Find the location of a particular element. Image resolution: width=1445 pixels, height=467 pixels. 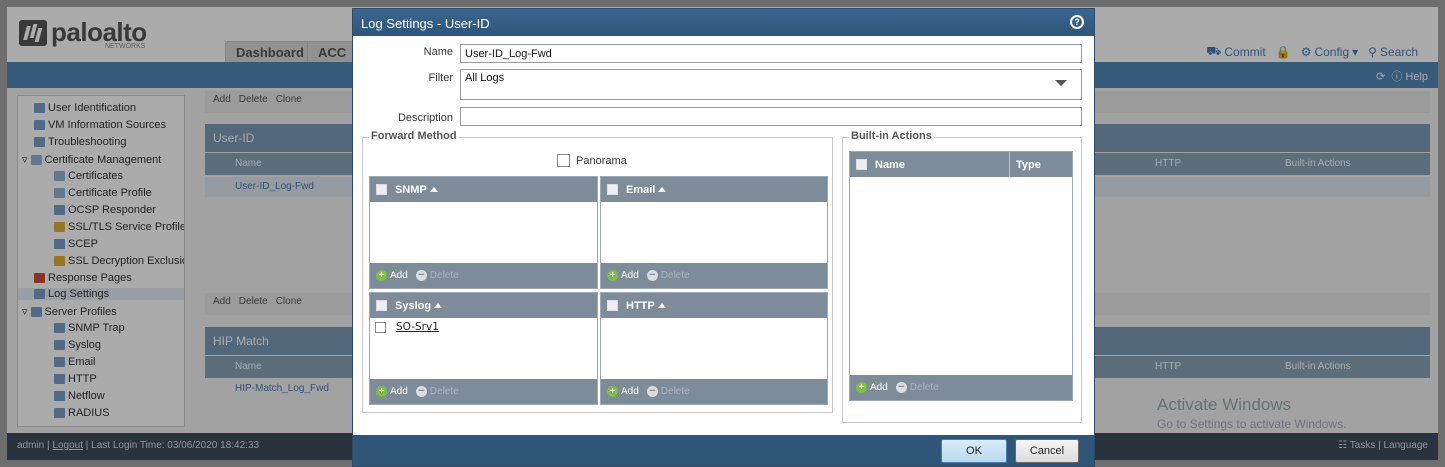

built-in-delete-button: − Delete is located at coordinates (917, 387).